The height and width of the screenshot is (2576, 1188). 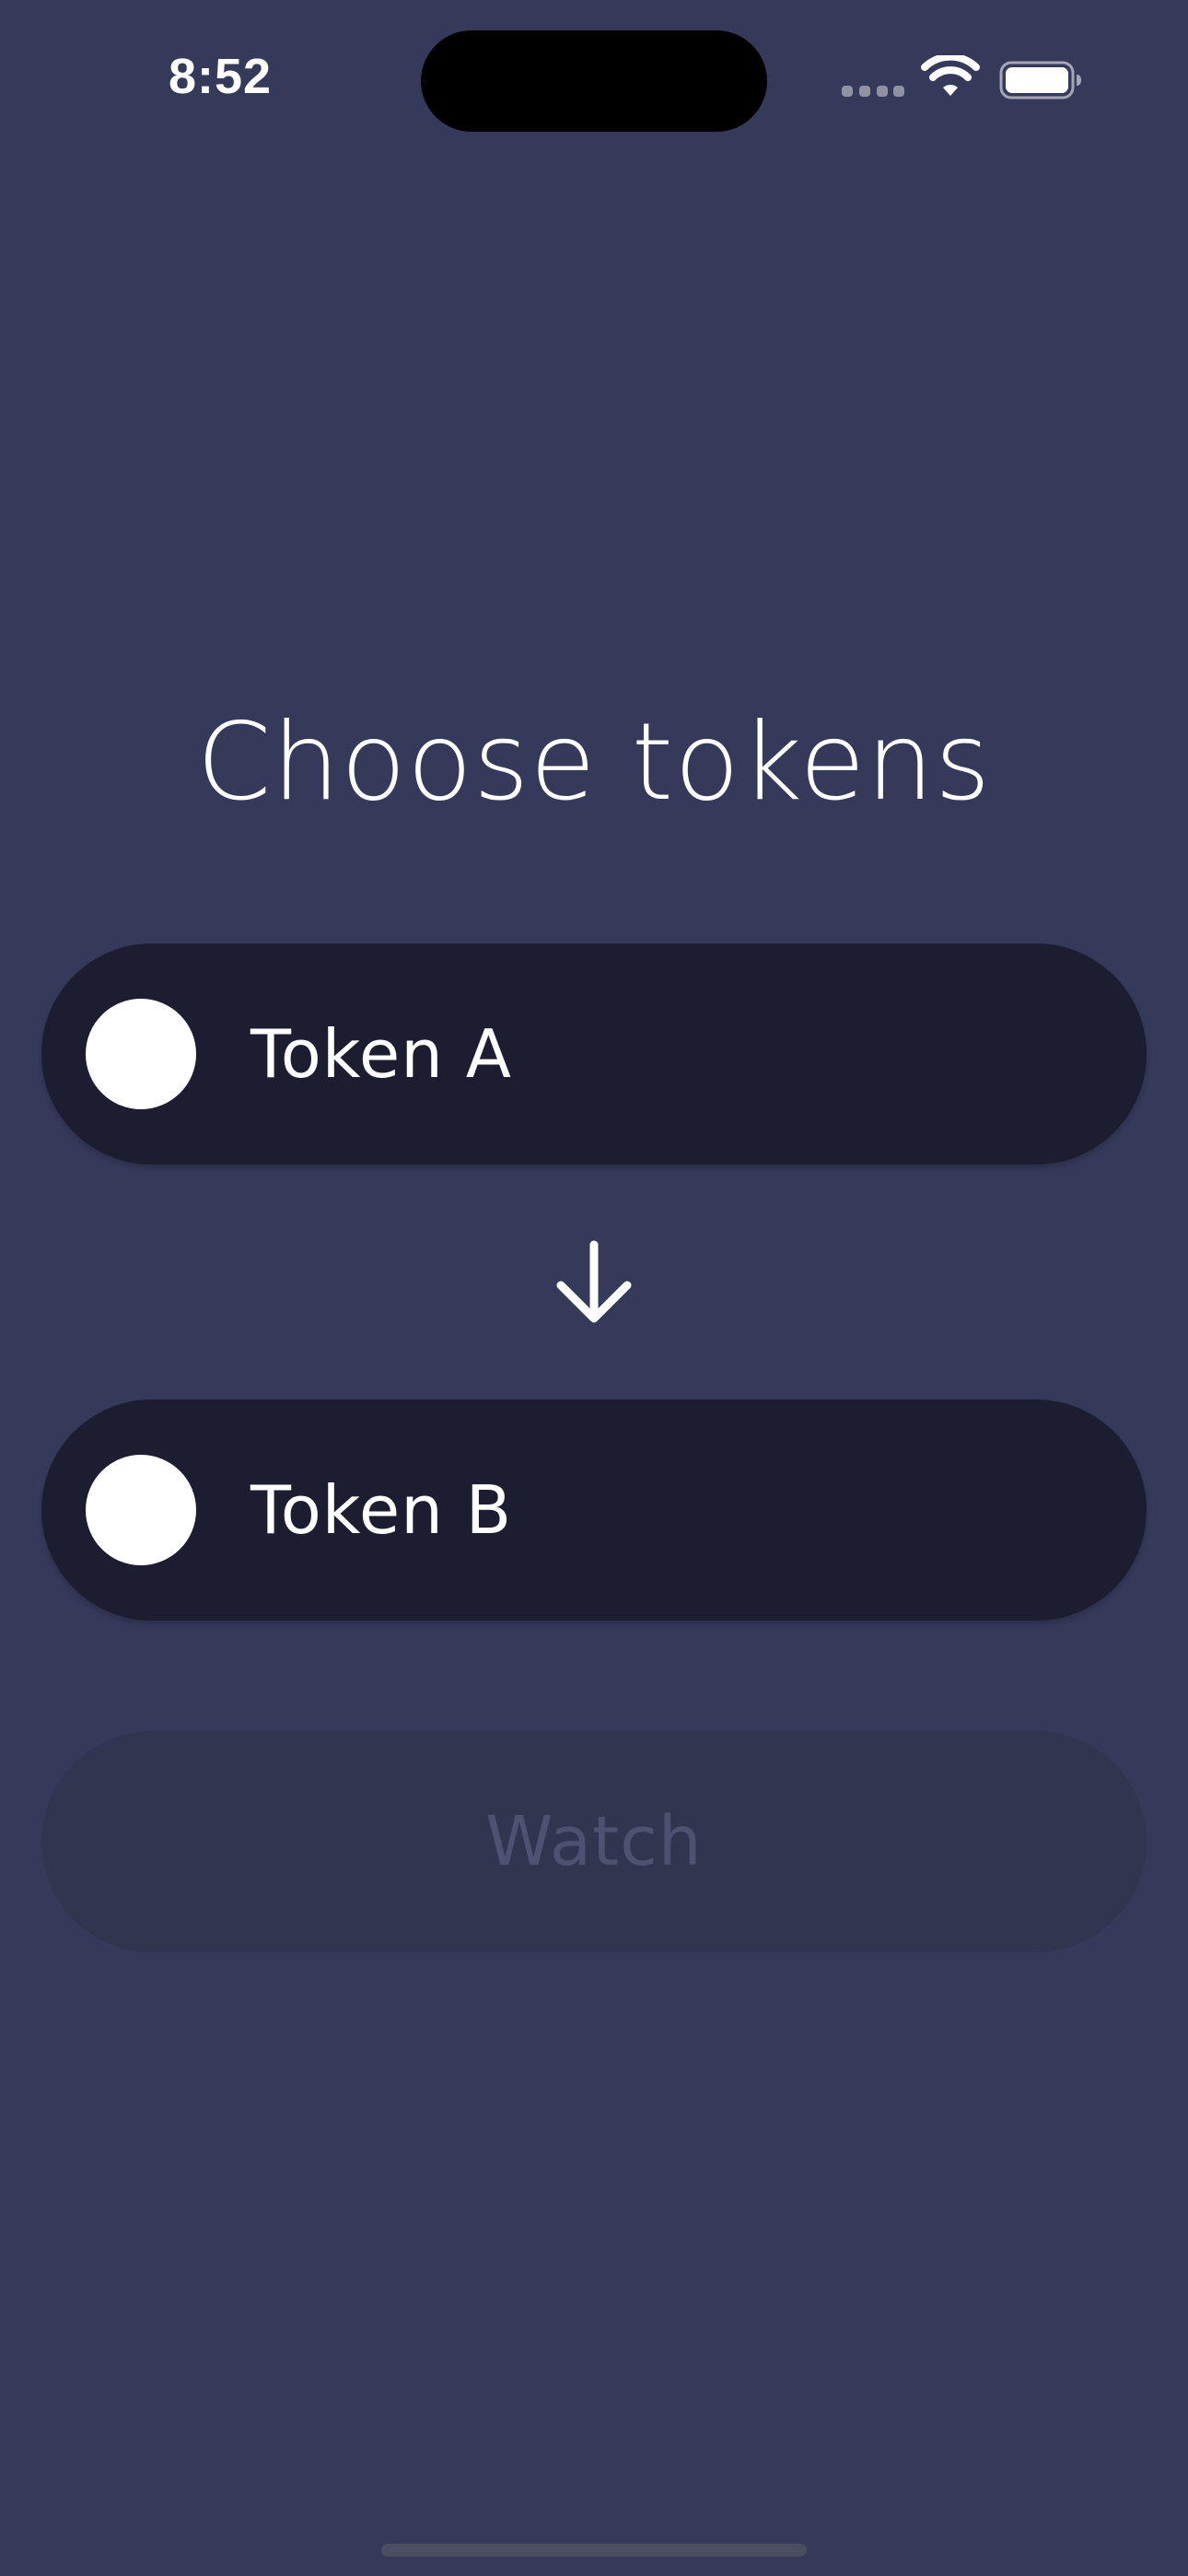 What do you see at coordinates (1040, 80) in the screenshot?
I see `battery-icon` at bounding box center [1040, 80].